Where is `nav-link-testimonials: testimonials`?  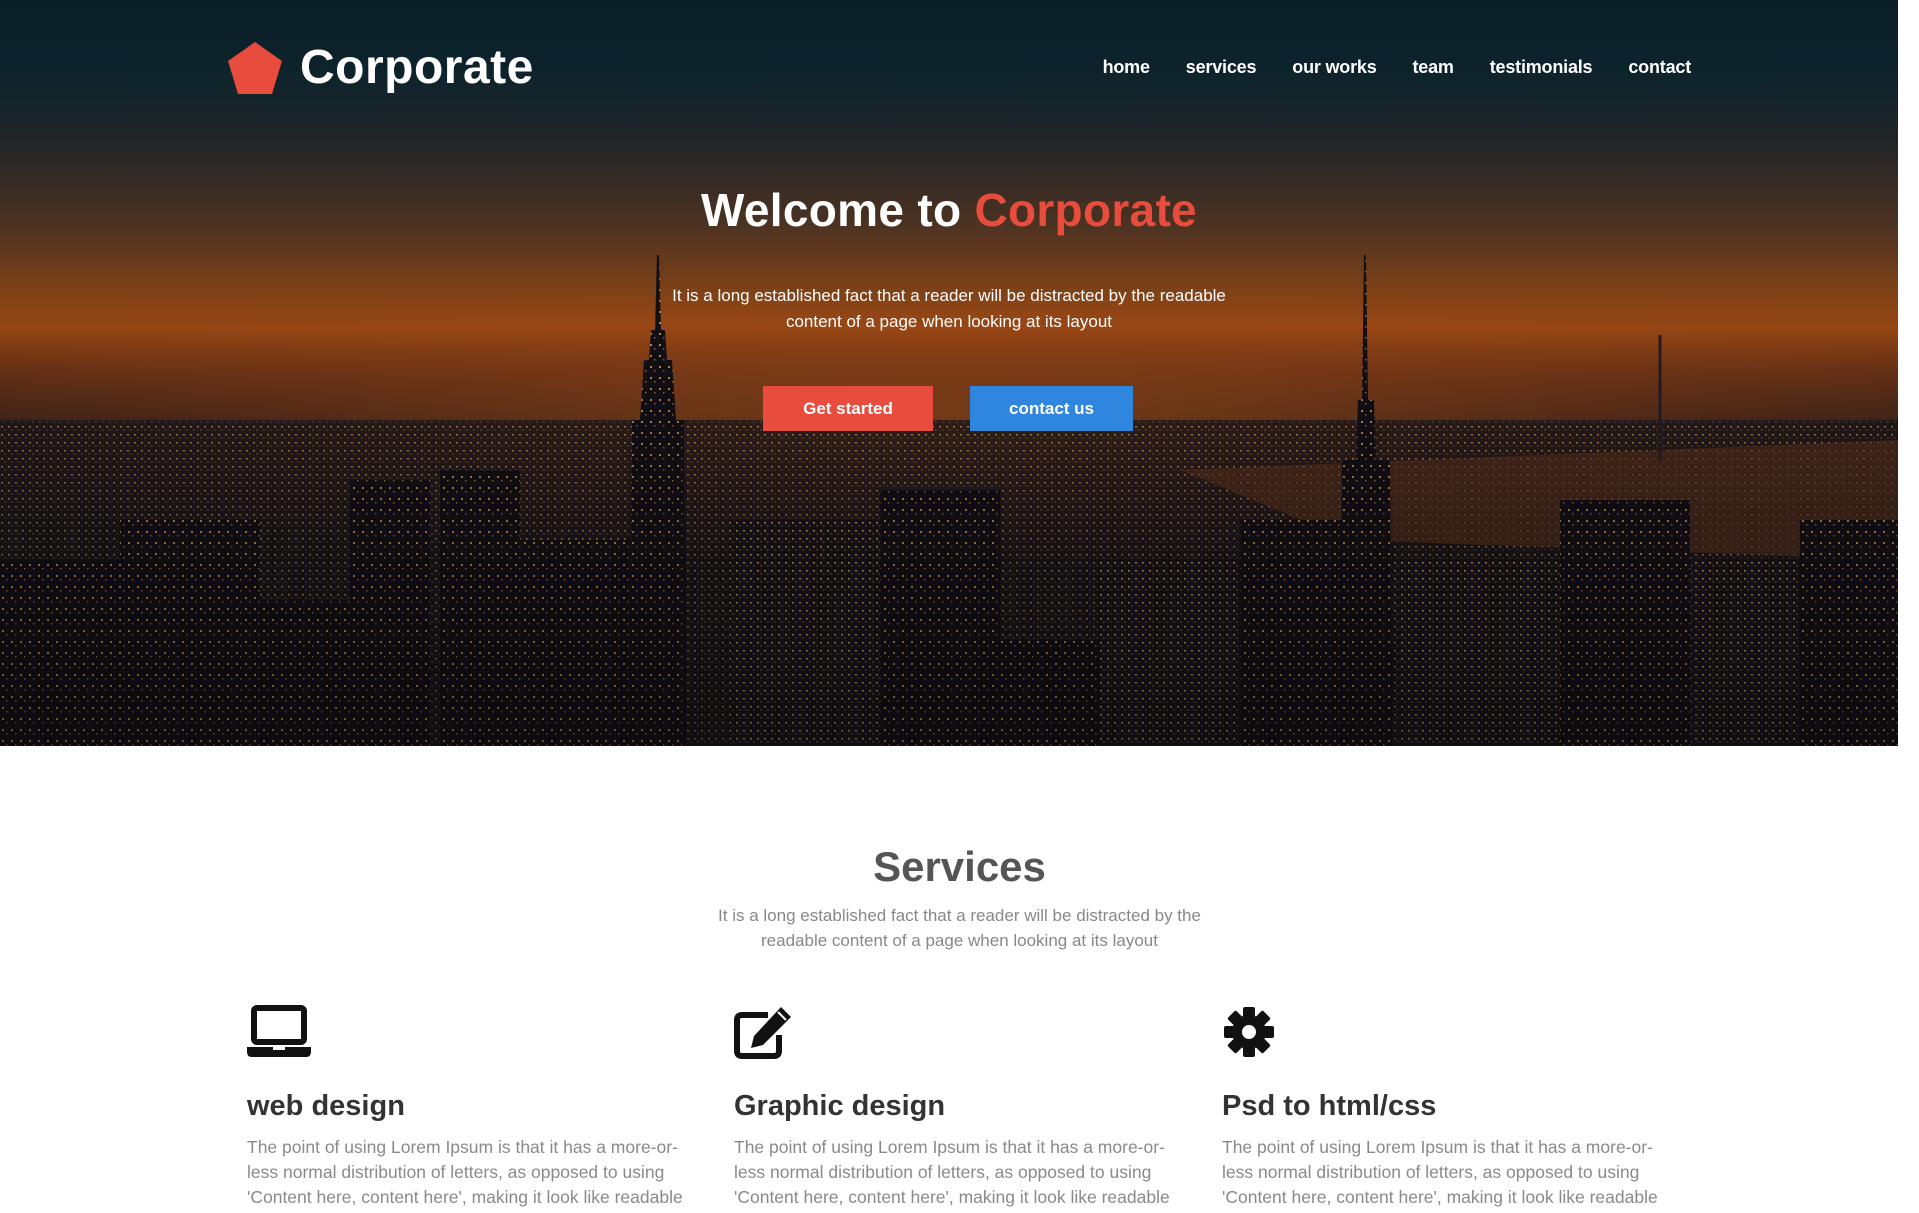 nav-link-testimonials: testimonials is located at coordinates (1541, 67).